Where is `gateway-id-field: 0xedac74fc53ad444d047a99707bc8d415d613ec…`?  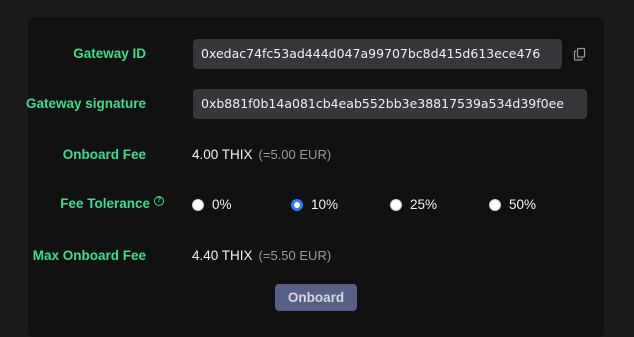
gateway-id-field: 0xedac74fc53ad444d047a99707bc8d415d613ec… is located at coordinates (377, 54).